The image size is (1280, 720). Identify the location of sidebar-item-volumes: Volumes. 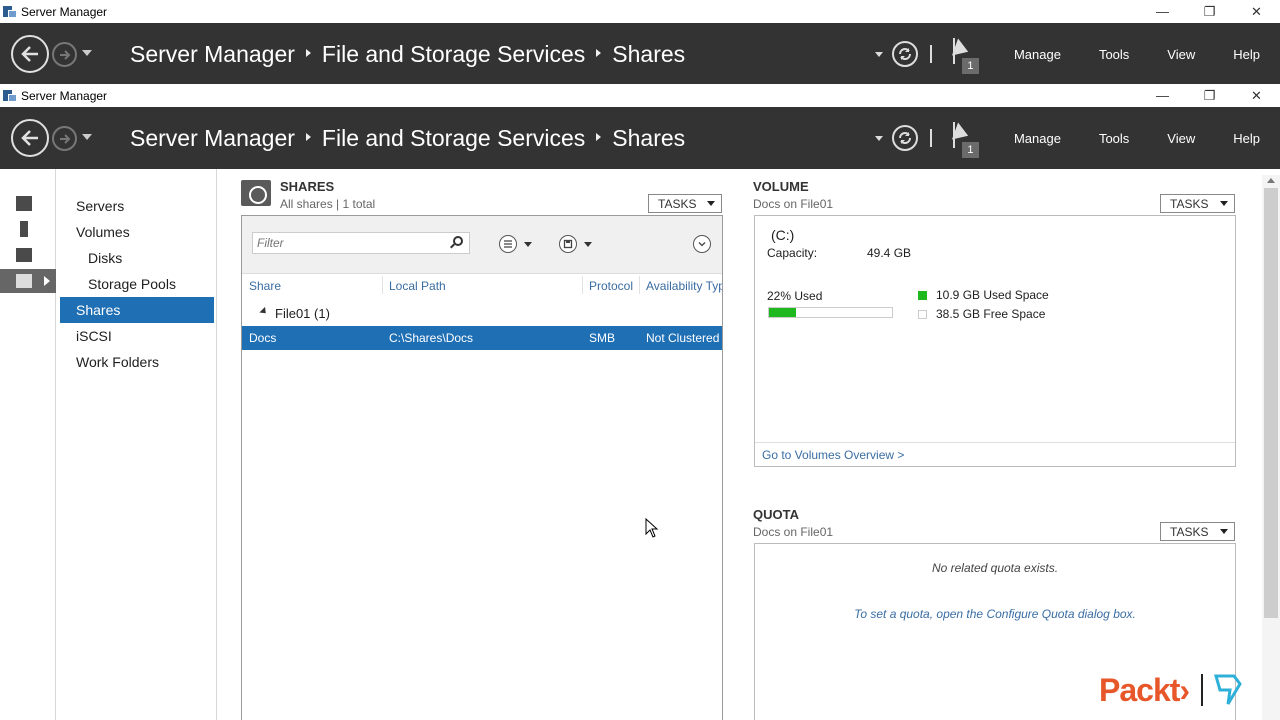
(137, 232).